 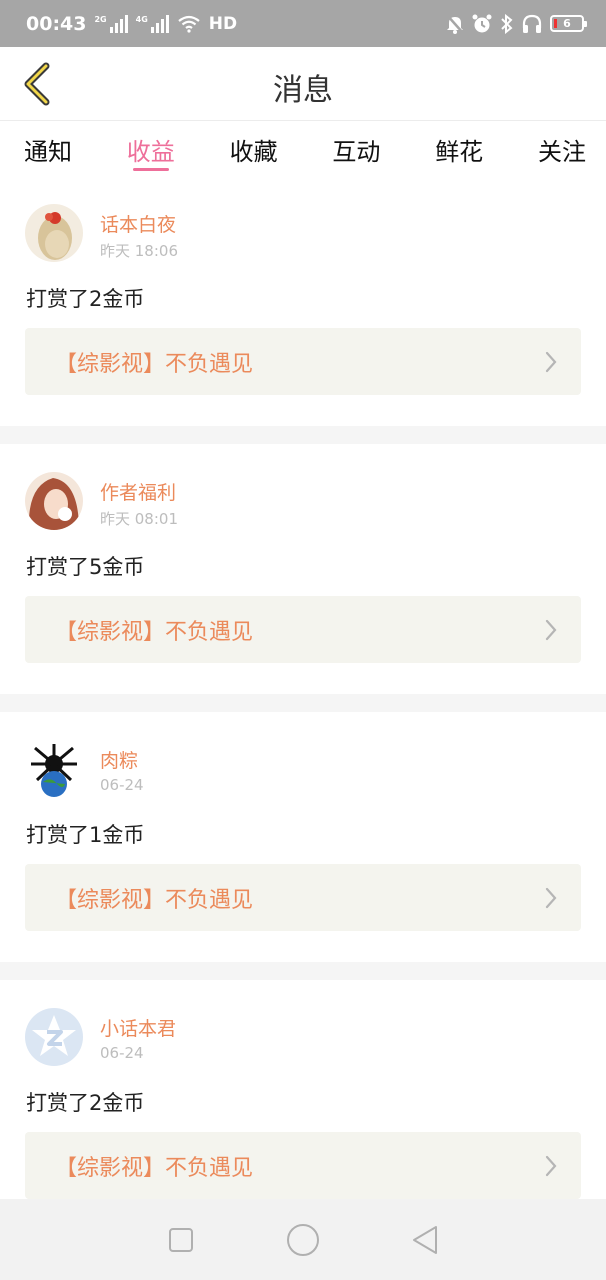 What do you see at coordinates (48, 149) in the screenshot?
I see `tab-notifications: 通知` at bounding box center [48, 149].